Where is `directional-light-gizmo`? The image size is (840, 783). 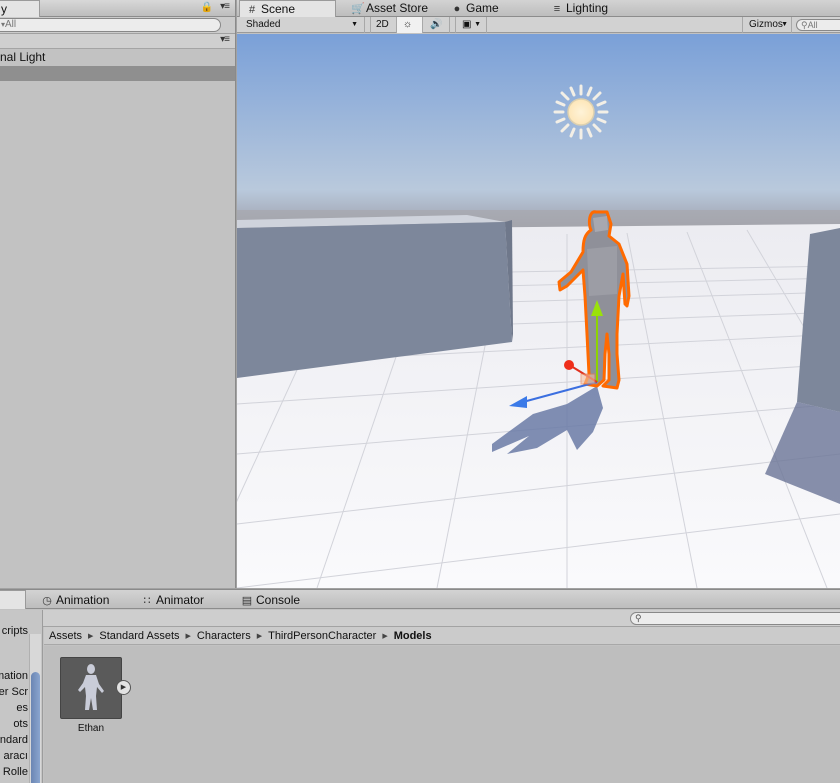 directional-light-gizmo is located at coordinates (581, 112).